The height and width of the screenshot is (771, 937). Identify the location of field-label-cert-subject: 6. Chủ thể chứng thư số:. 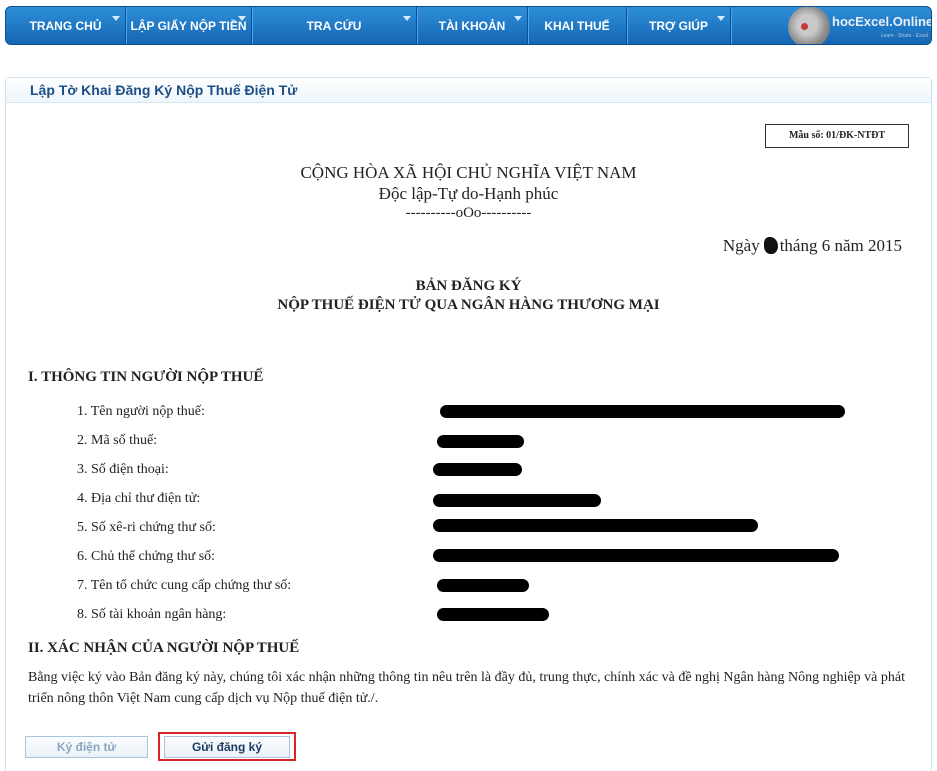
(146, 556).